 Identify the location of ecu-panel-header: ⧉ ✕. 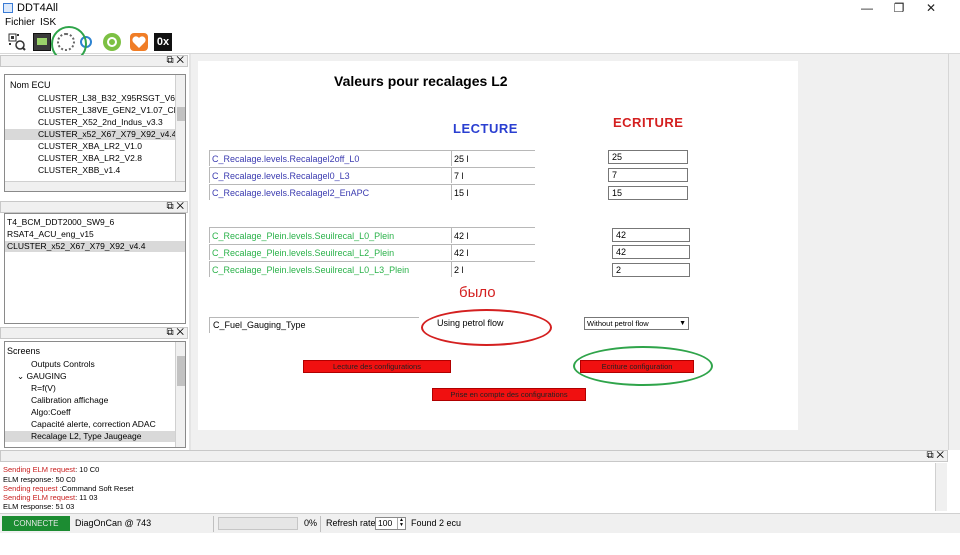
(94, 61).